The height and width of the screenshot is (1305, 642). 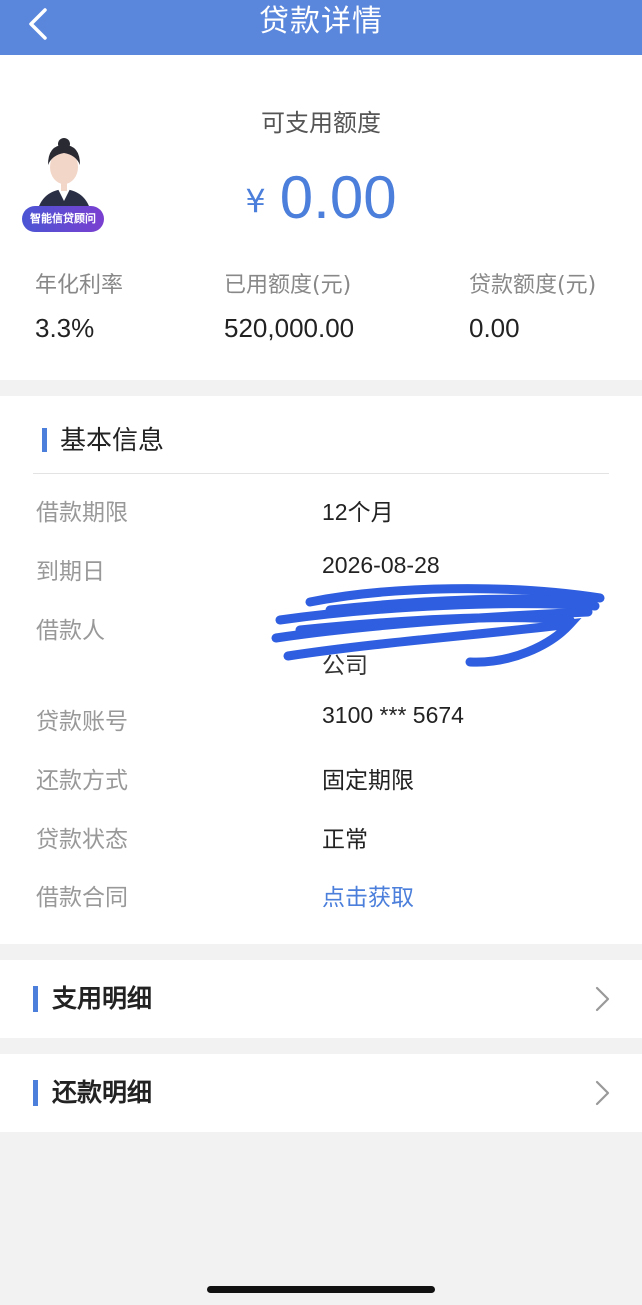 What do you see at coordinates (381, 565) in the screenshot?
I see `row-value-due-date: 2026-08-28` at bounding box center [381, 565].